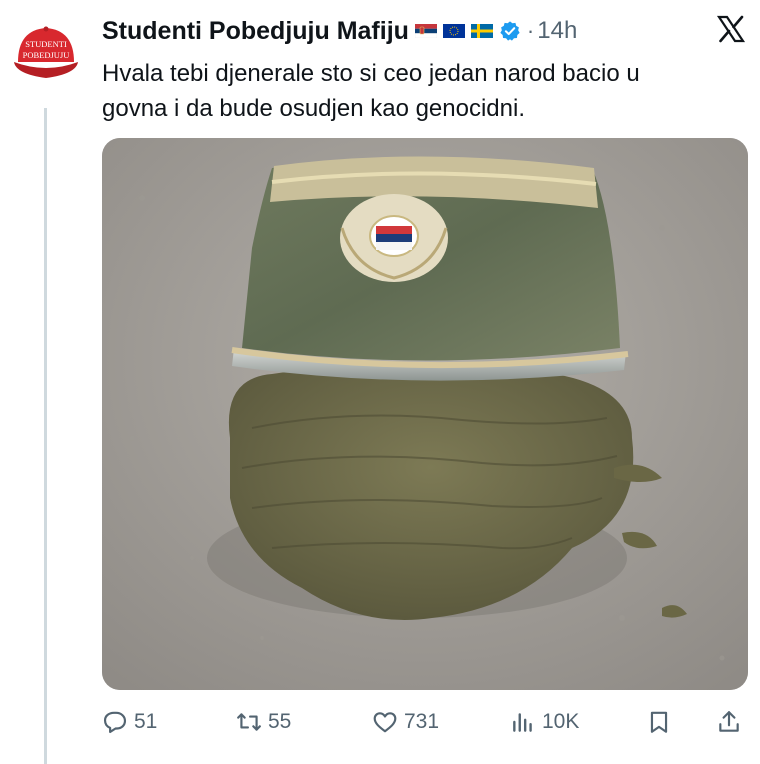  I want to click on avatar: STUDENTI POBEDJUJU, so click(46, 52).